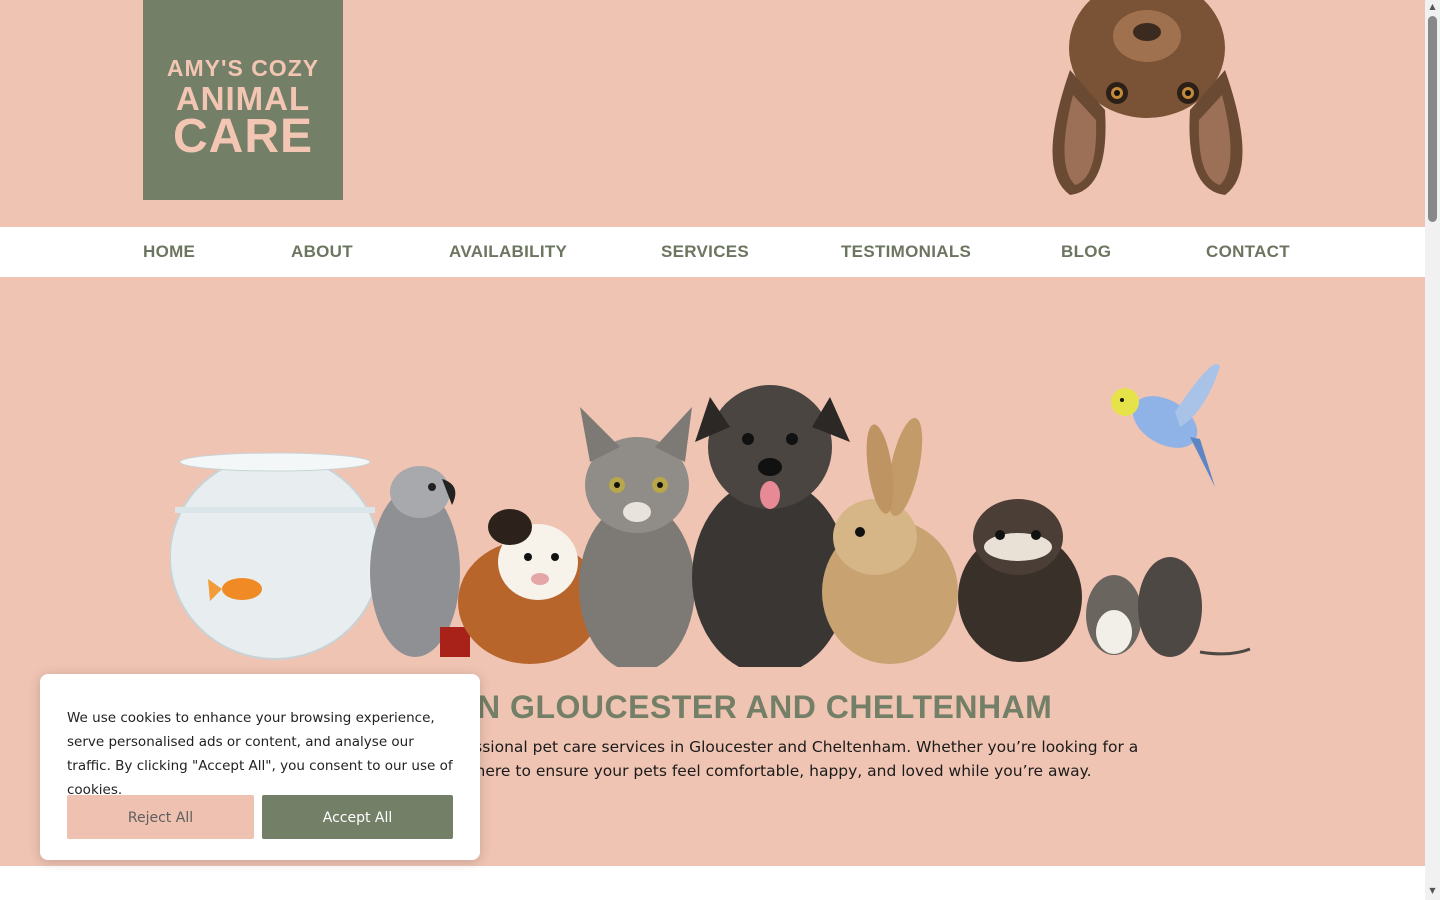  I want to click on scrollbar-thumb, so click(1432, 119).